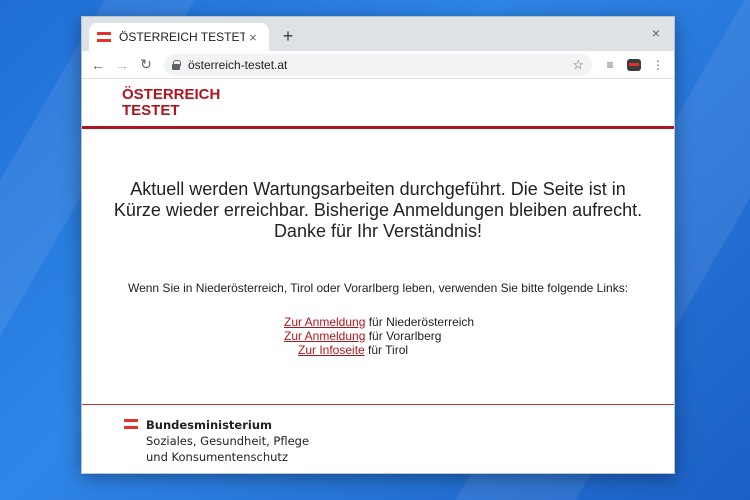  Describe the element at coordinates (578, 65) in the screenshot. I see `star-icon: ☆` at that location.